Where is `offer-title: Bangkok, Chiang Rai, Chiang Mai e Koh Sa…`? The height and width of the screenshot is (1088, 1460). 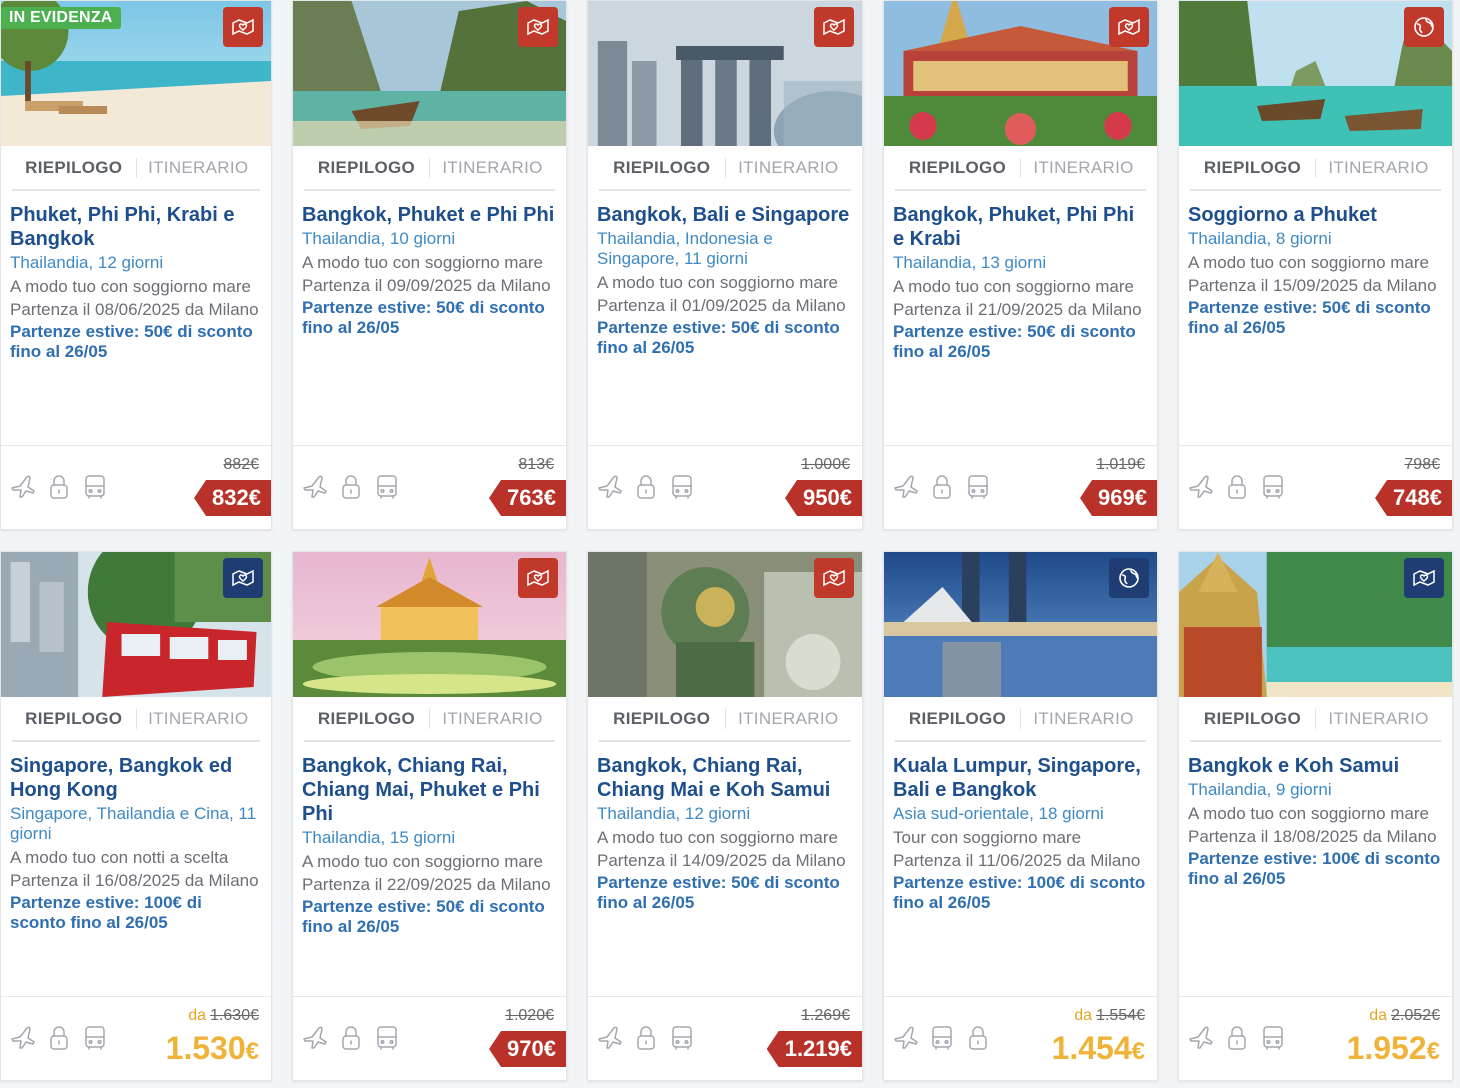 offer-title: Bangkok, Chiang Rai, Chiang Mai e Koh Sa… is located at coordinates (725, 778).